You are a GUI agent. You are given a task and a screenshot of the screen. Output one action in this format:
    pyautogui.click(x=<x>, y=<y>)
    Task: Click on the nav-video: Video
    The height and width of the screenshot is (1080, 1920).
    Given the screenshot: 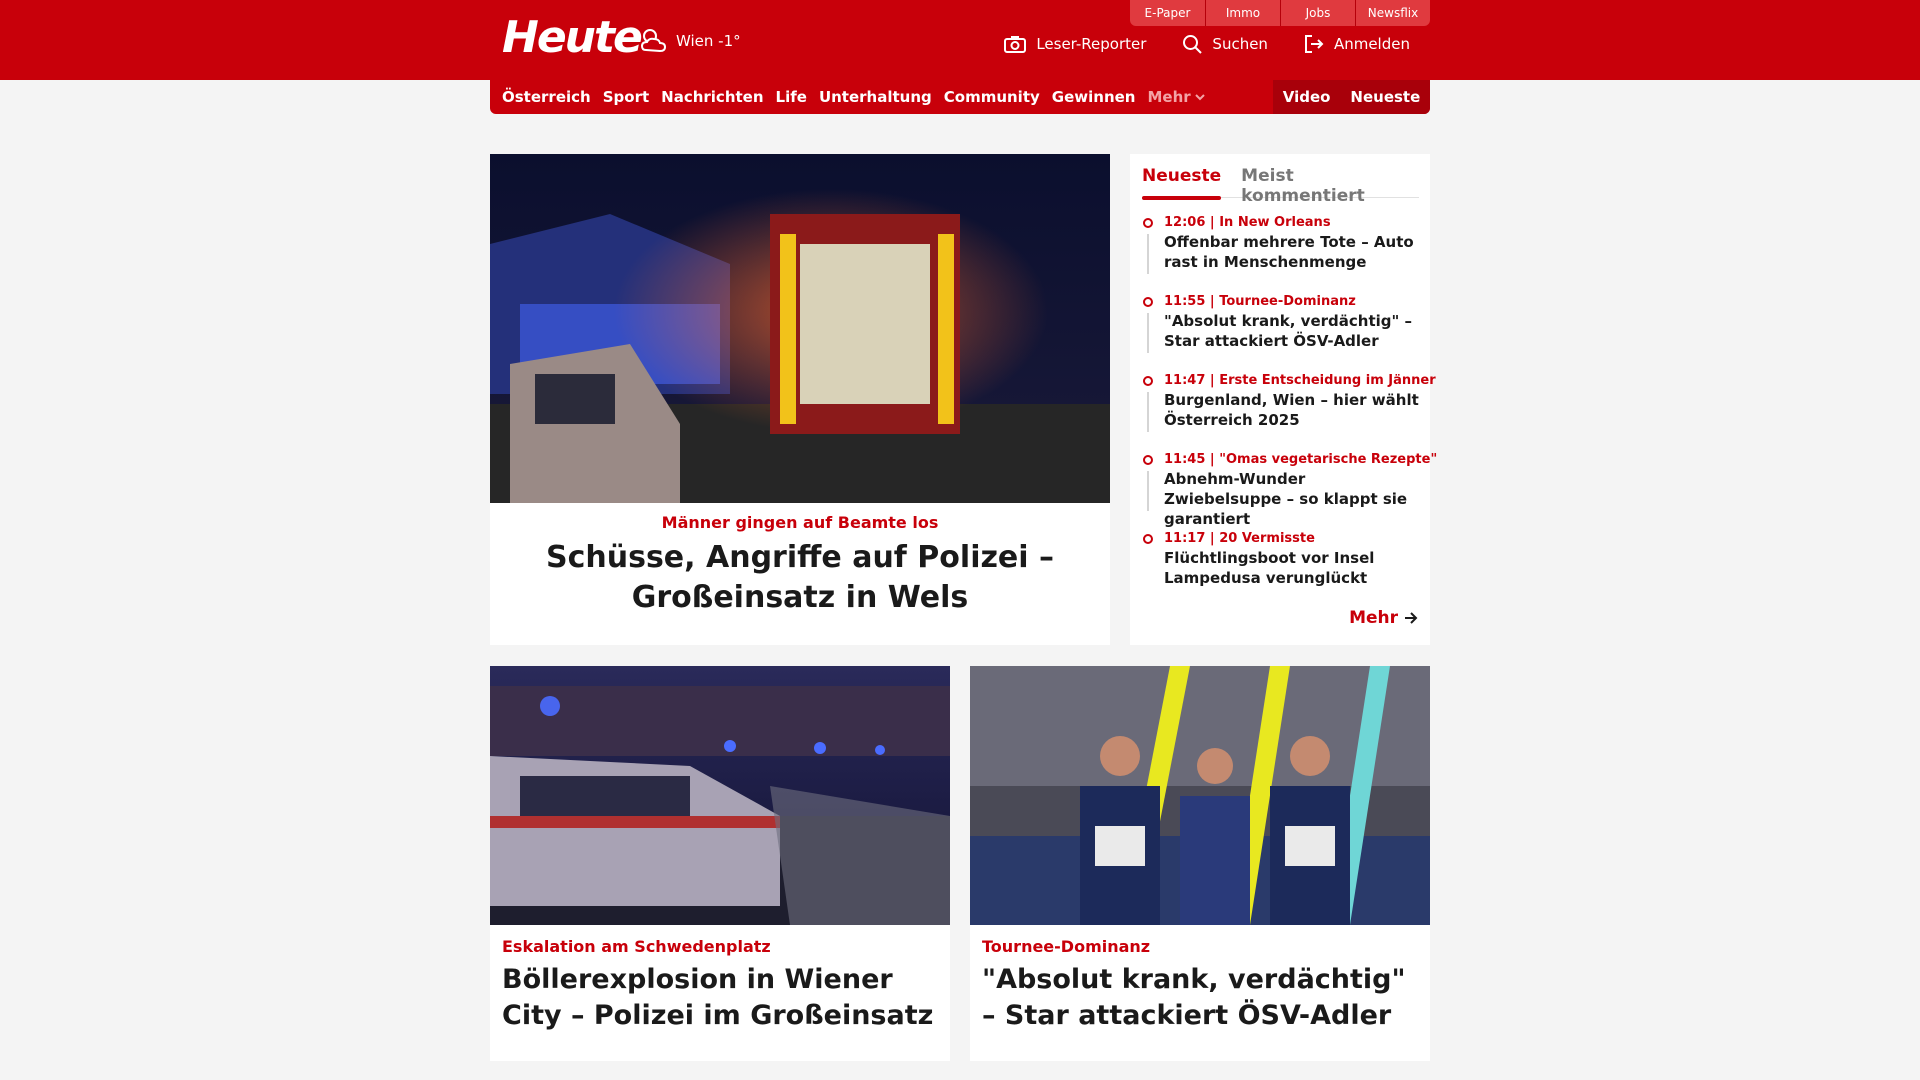 What is the action you would take?
    pyautogui.click(x=1307, y=97)
    